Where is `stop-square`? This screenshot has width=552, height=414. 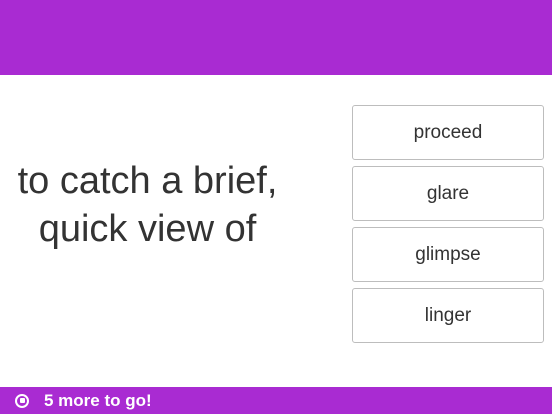 stop-square is located at coordinates (22, 400).